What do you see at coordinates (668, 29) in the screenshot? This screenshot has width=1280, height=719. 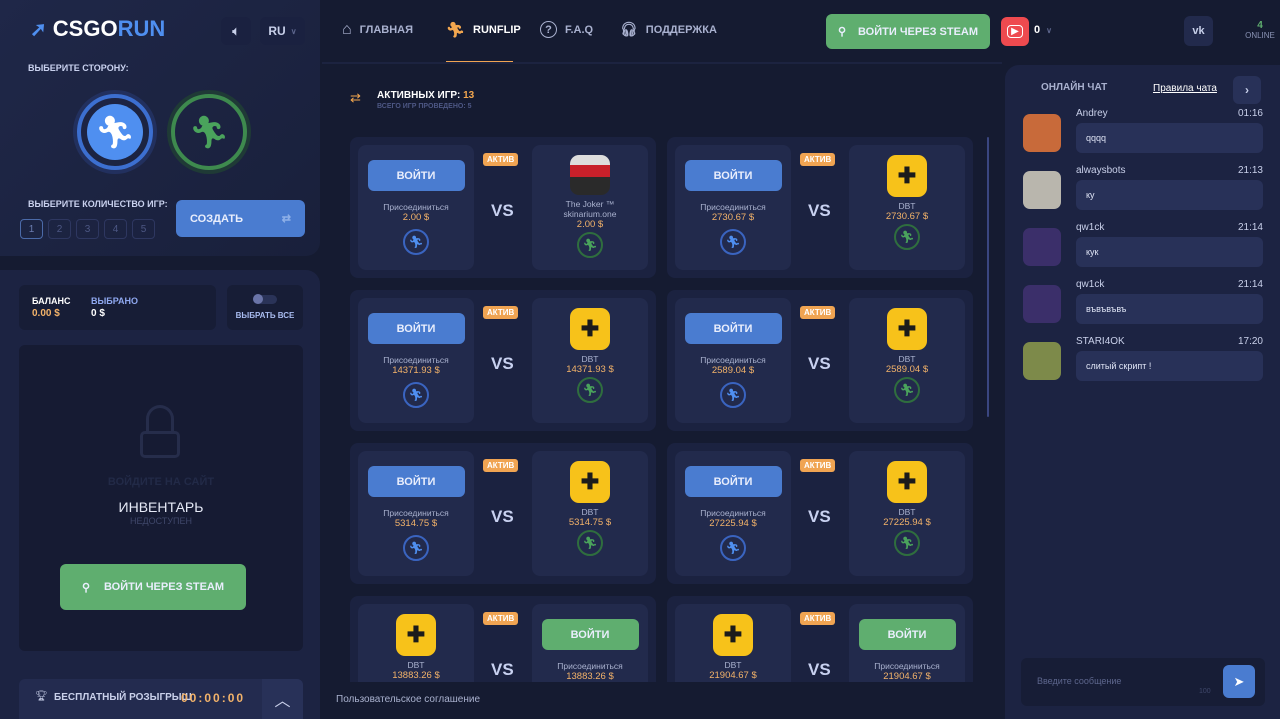 I see `nav-support: 🎧︎ ПОДДЕРЖКА` at bounding box center [668, 29].